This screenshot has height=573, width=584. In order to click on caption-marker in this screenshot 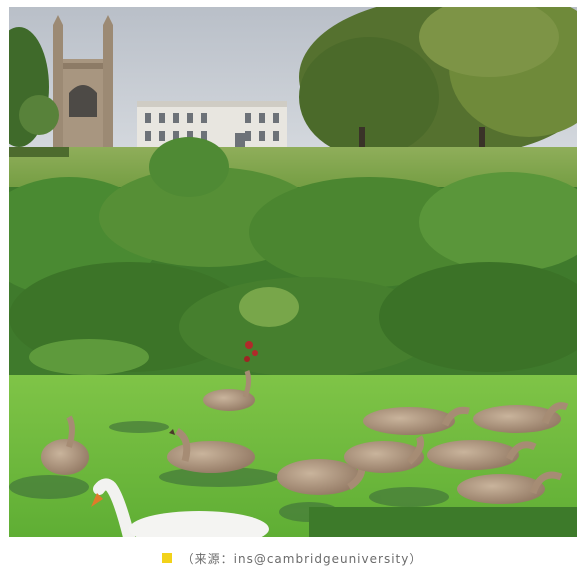, I will do `click(166, 558)`.